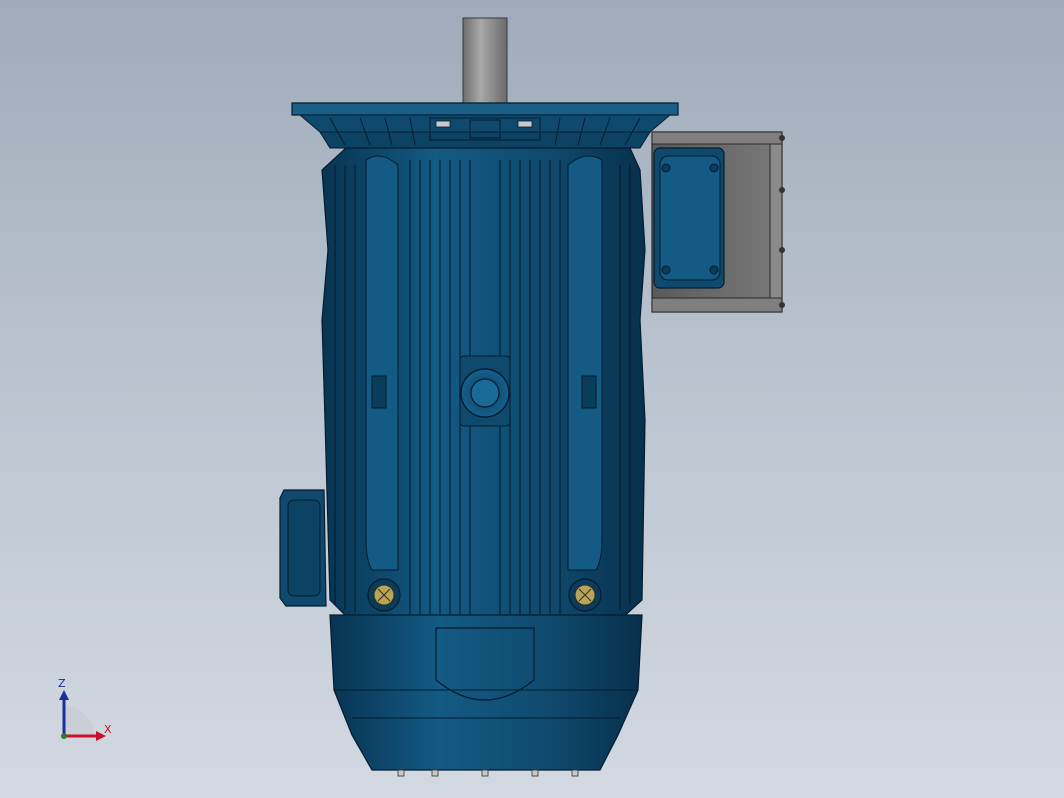  Describe the element at coordinates (85, 711) in the screenshot. I see `orientation-triad: Z X` at that location.